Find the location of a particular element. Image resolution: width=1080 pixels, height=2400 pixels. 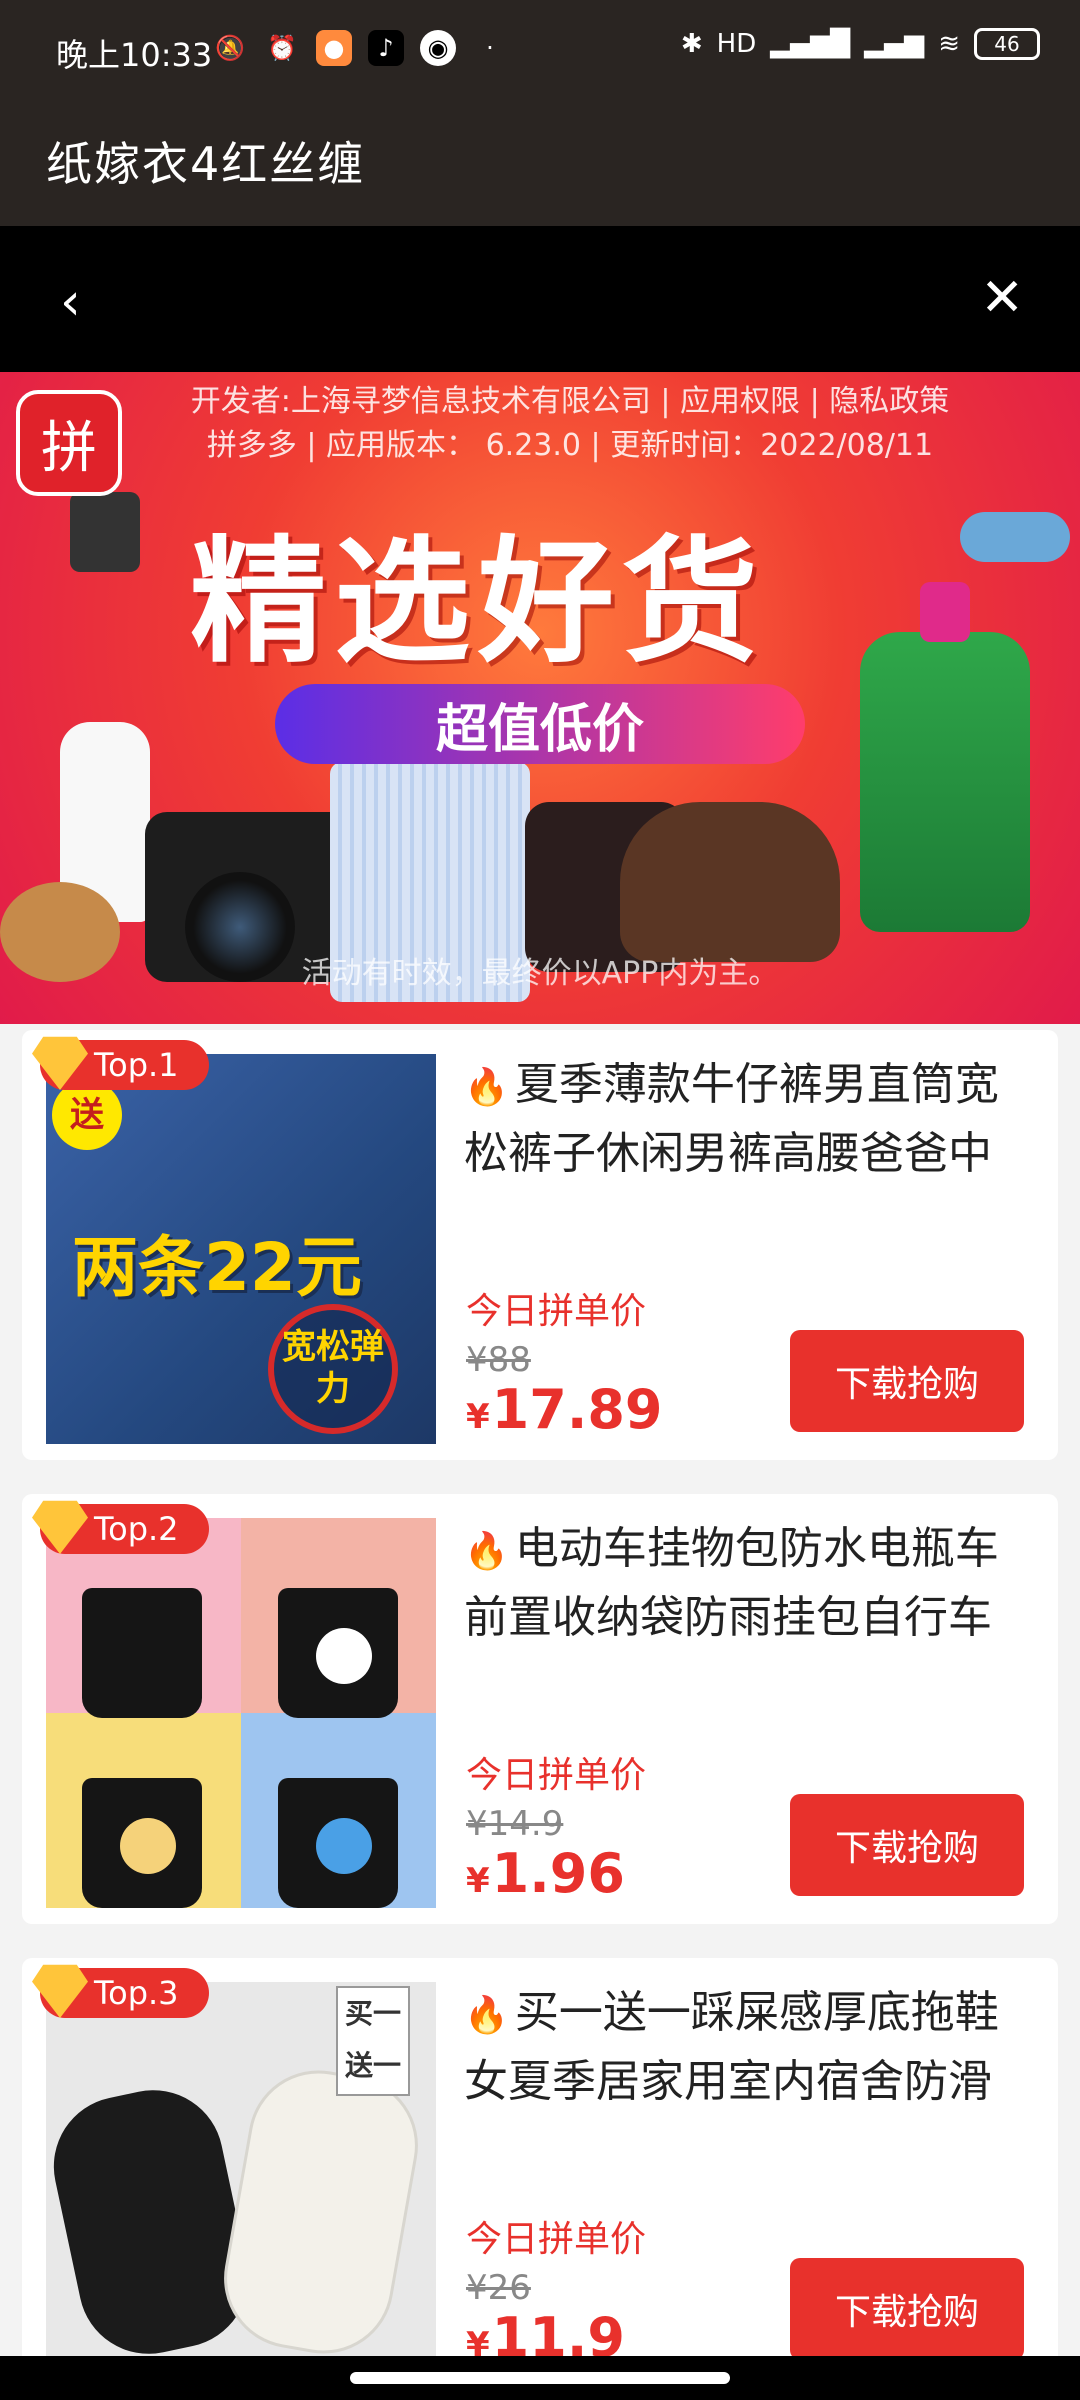

product-title: 🔥 夏季薄款牛仔裤男直筒宽松裤子休闲男裤高腰爸爸中 is located at coordinates (731, 1119).